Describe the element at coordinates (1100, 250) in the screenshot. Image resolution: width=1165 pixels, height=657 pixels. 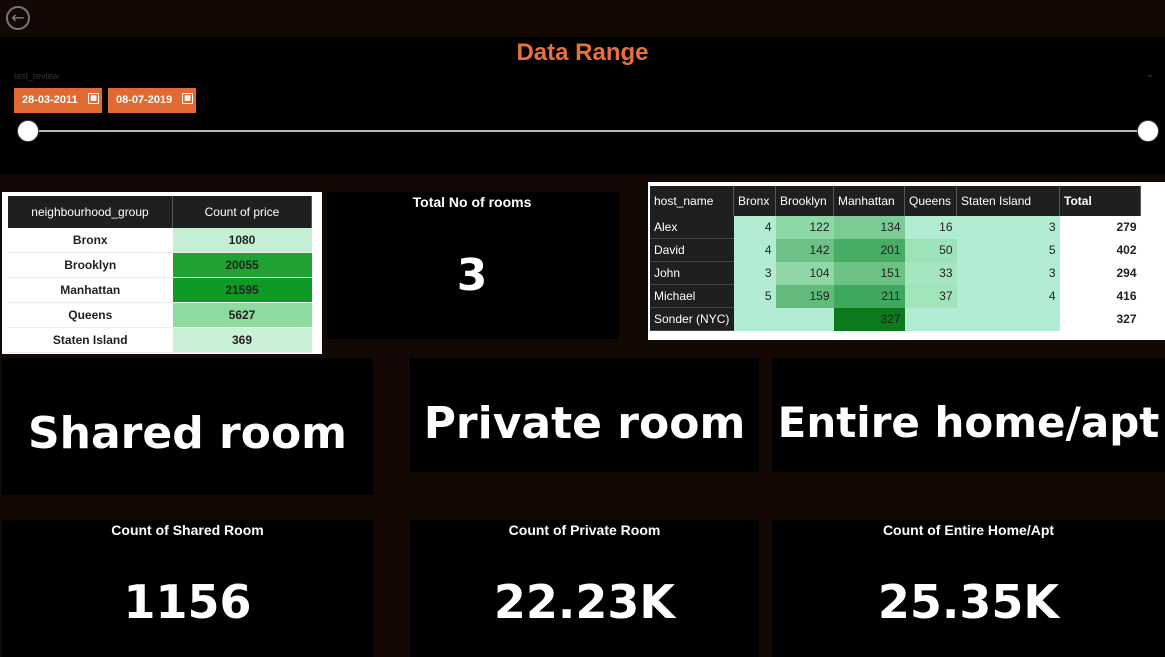
I see `total-cell: 402` at that location.